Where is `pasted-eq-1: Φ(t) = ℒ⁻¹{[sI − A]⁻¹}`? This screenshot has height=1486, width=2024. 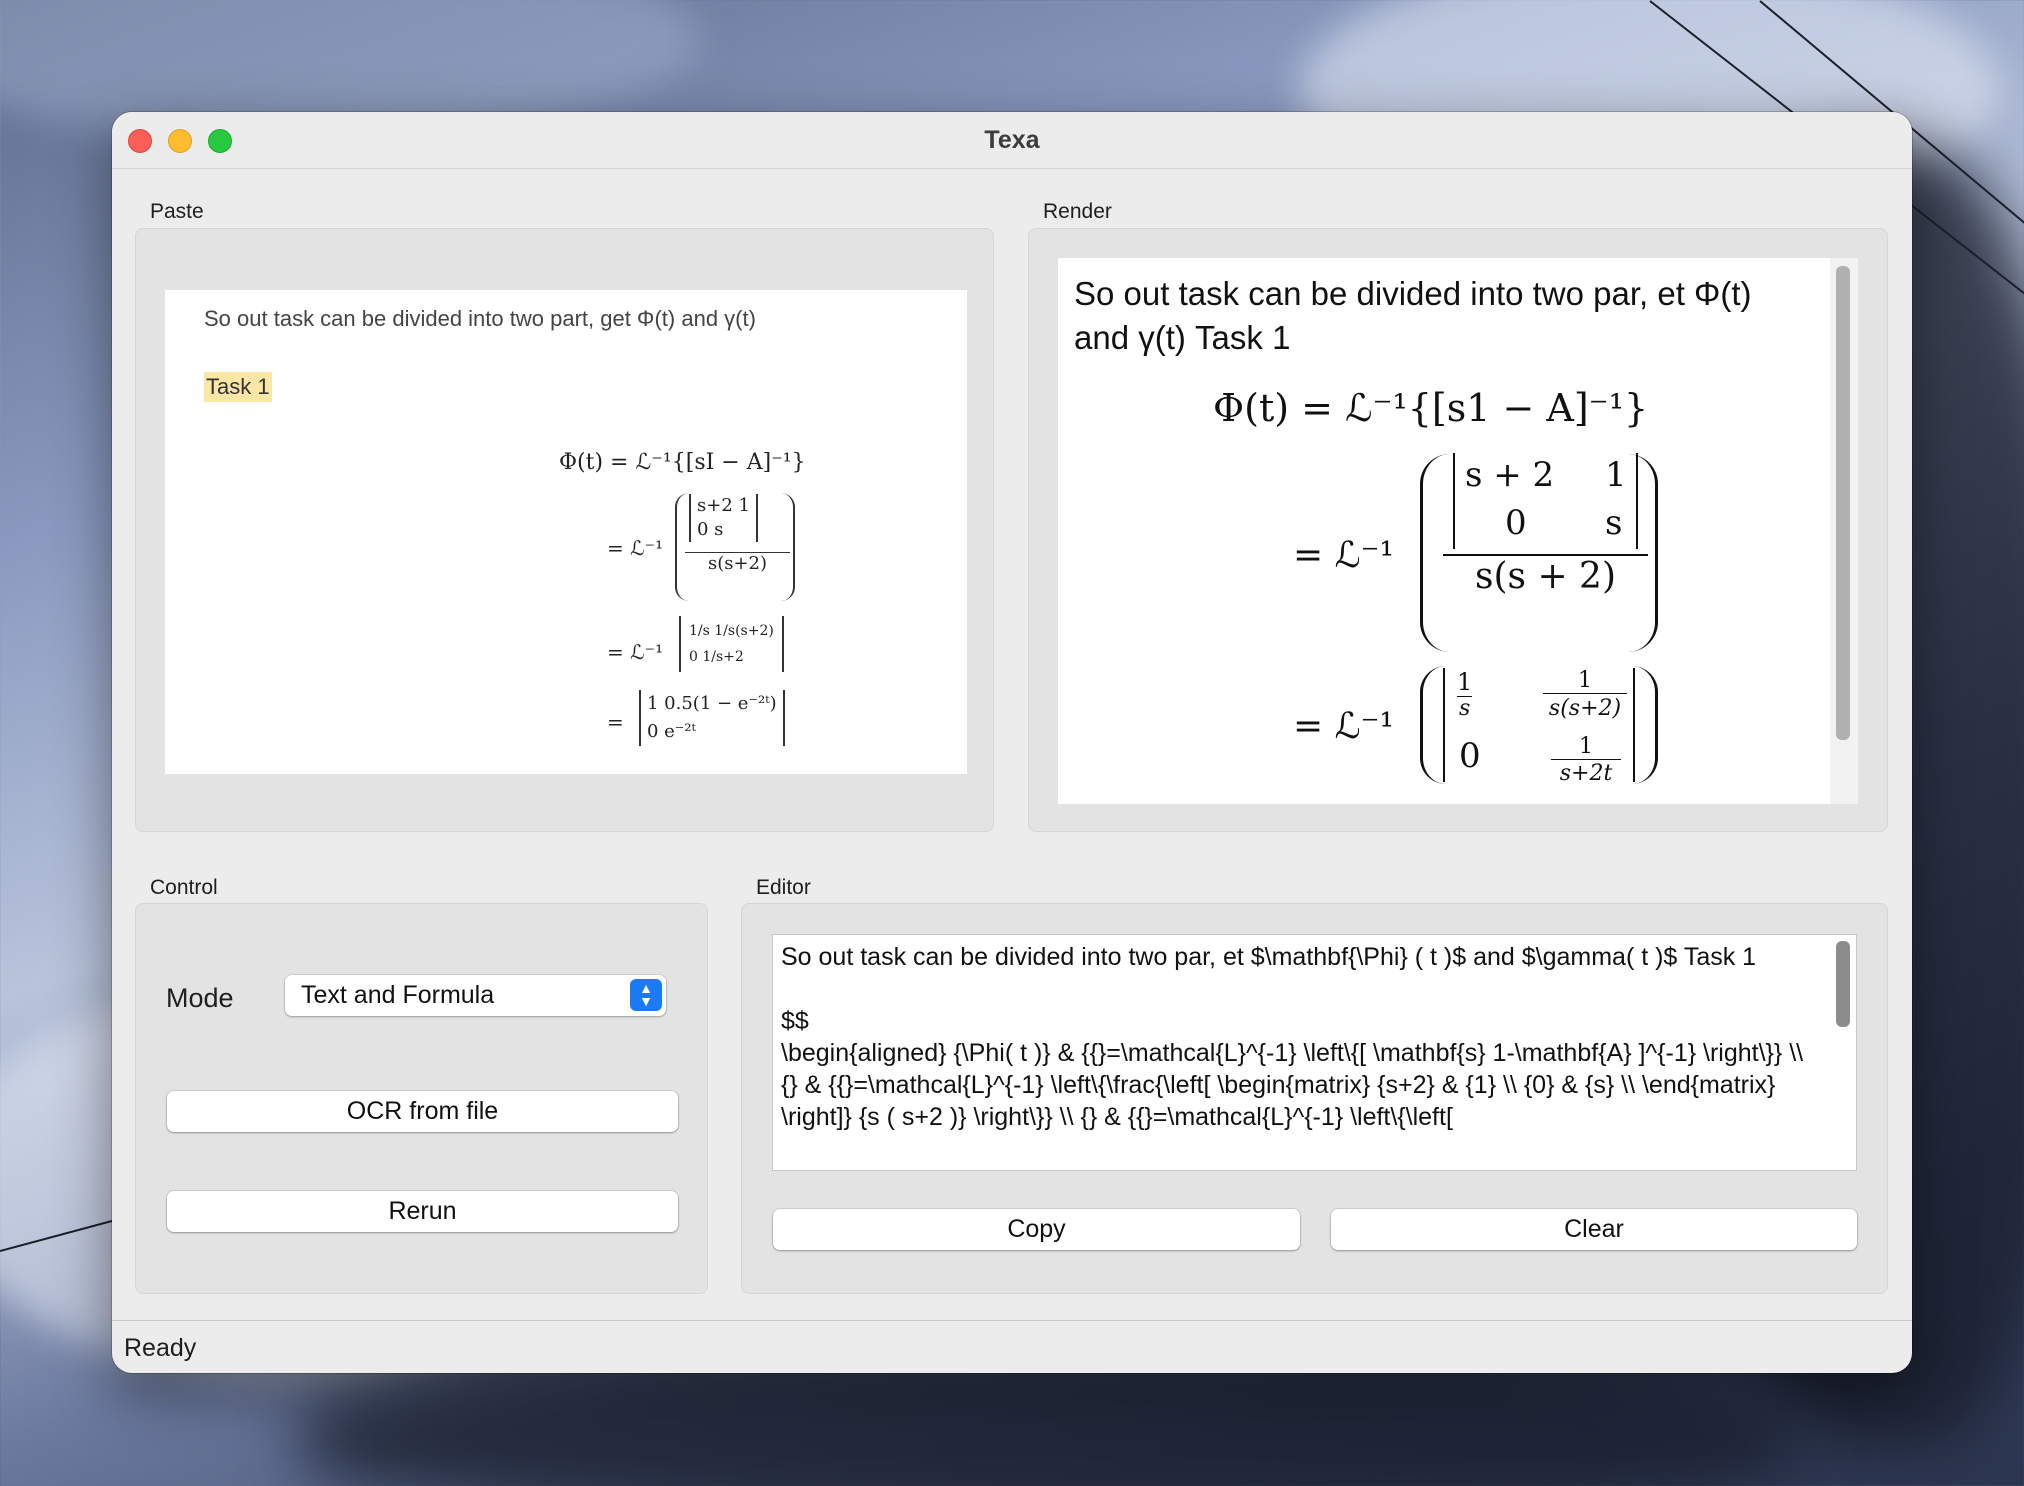 pasted-eq-1: Φ(t) = ℒ⁻¹{[sI − A]⁻¹} is located at coordinates (682, 462).